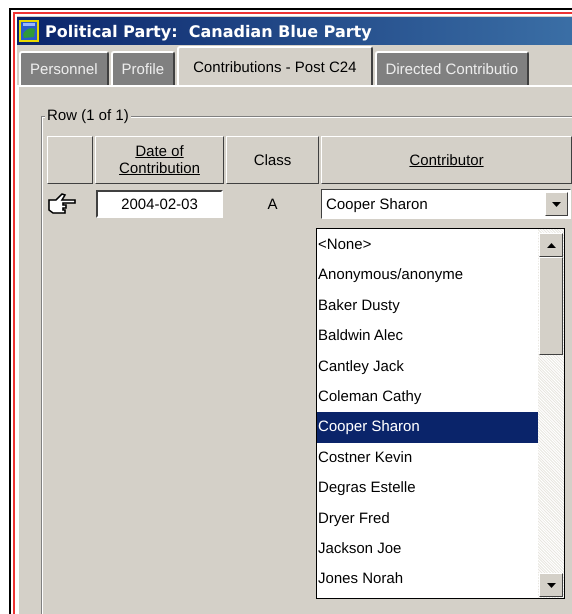 The height and width of the screenshot is (614, 572). I want to click on list-option: Coleman Cathy, so click(427, 397).